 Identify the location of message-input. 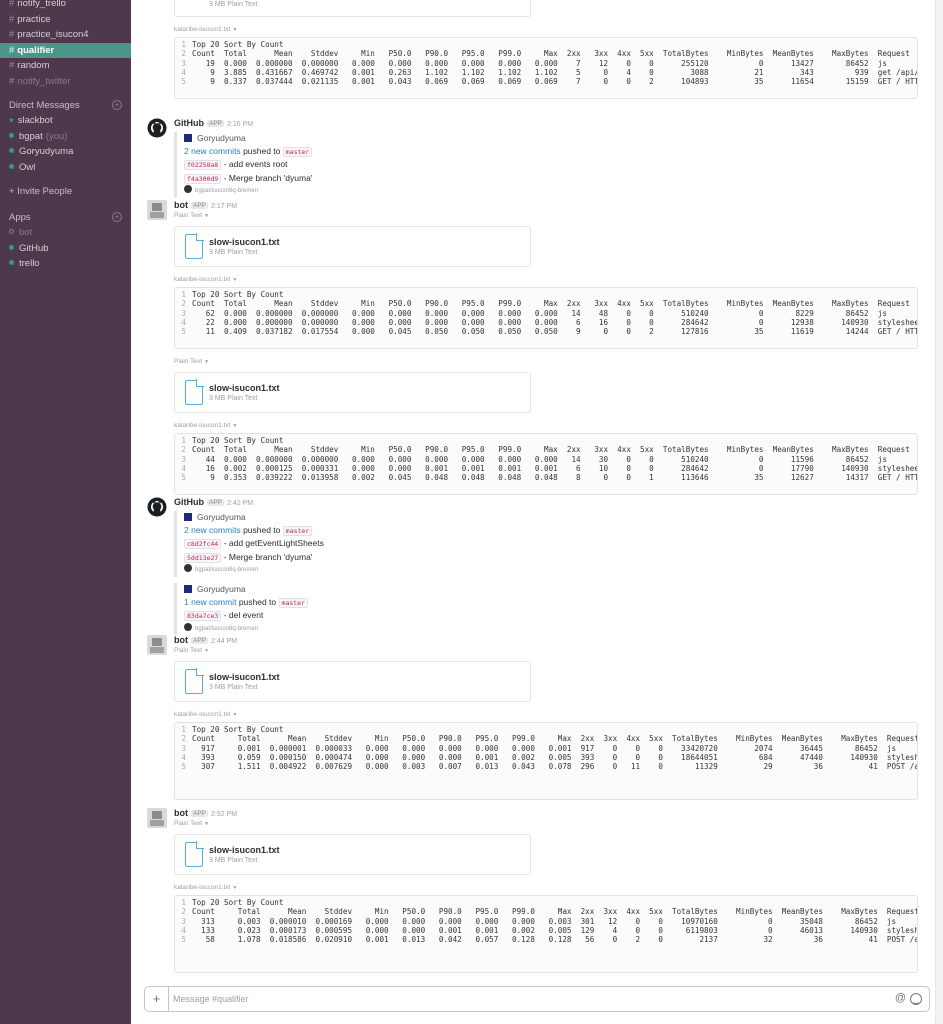
(523, 999).